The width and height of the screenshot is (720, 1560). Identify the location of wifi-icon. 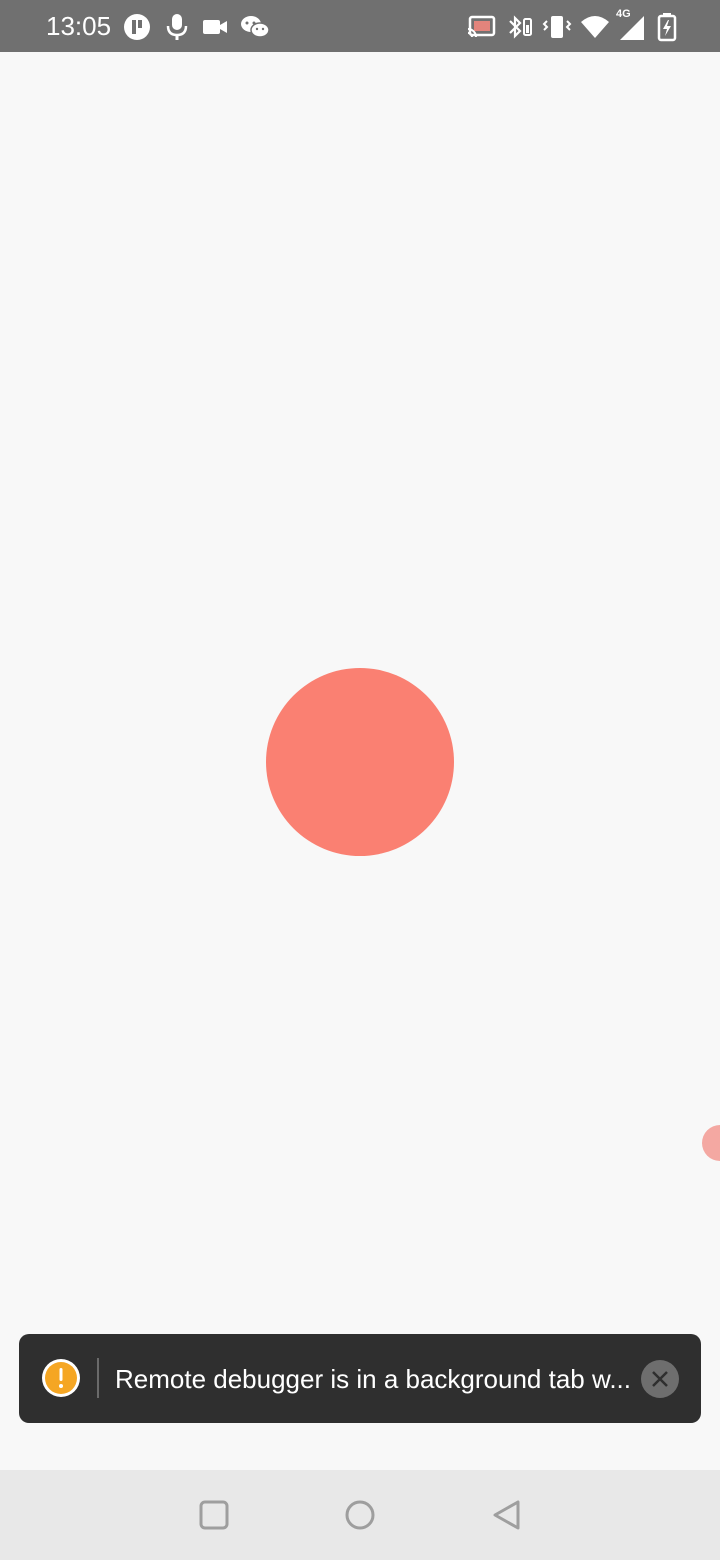
(595, 27).